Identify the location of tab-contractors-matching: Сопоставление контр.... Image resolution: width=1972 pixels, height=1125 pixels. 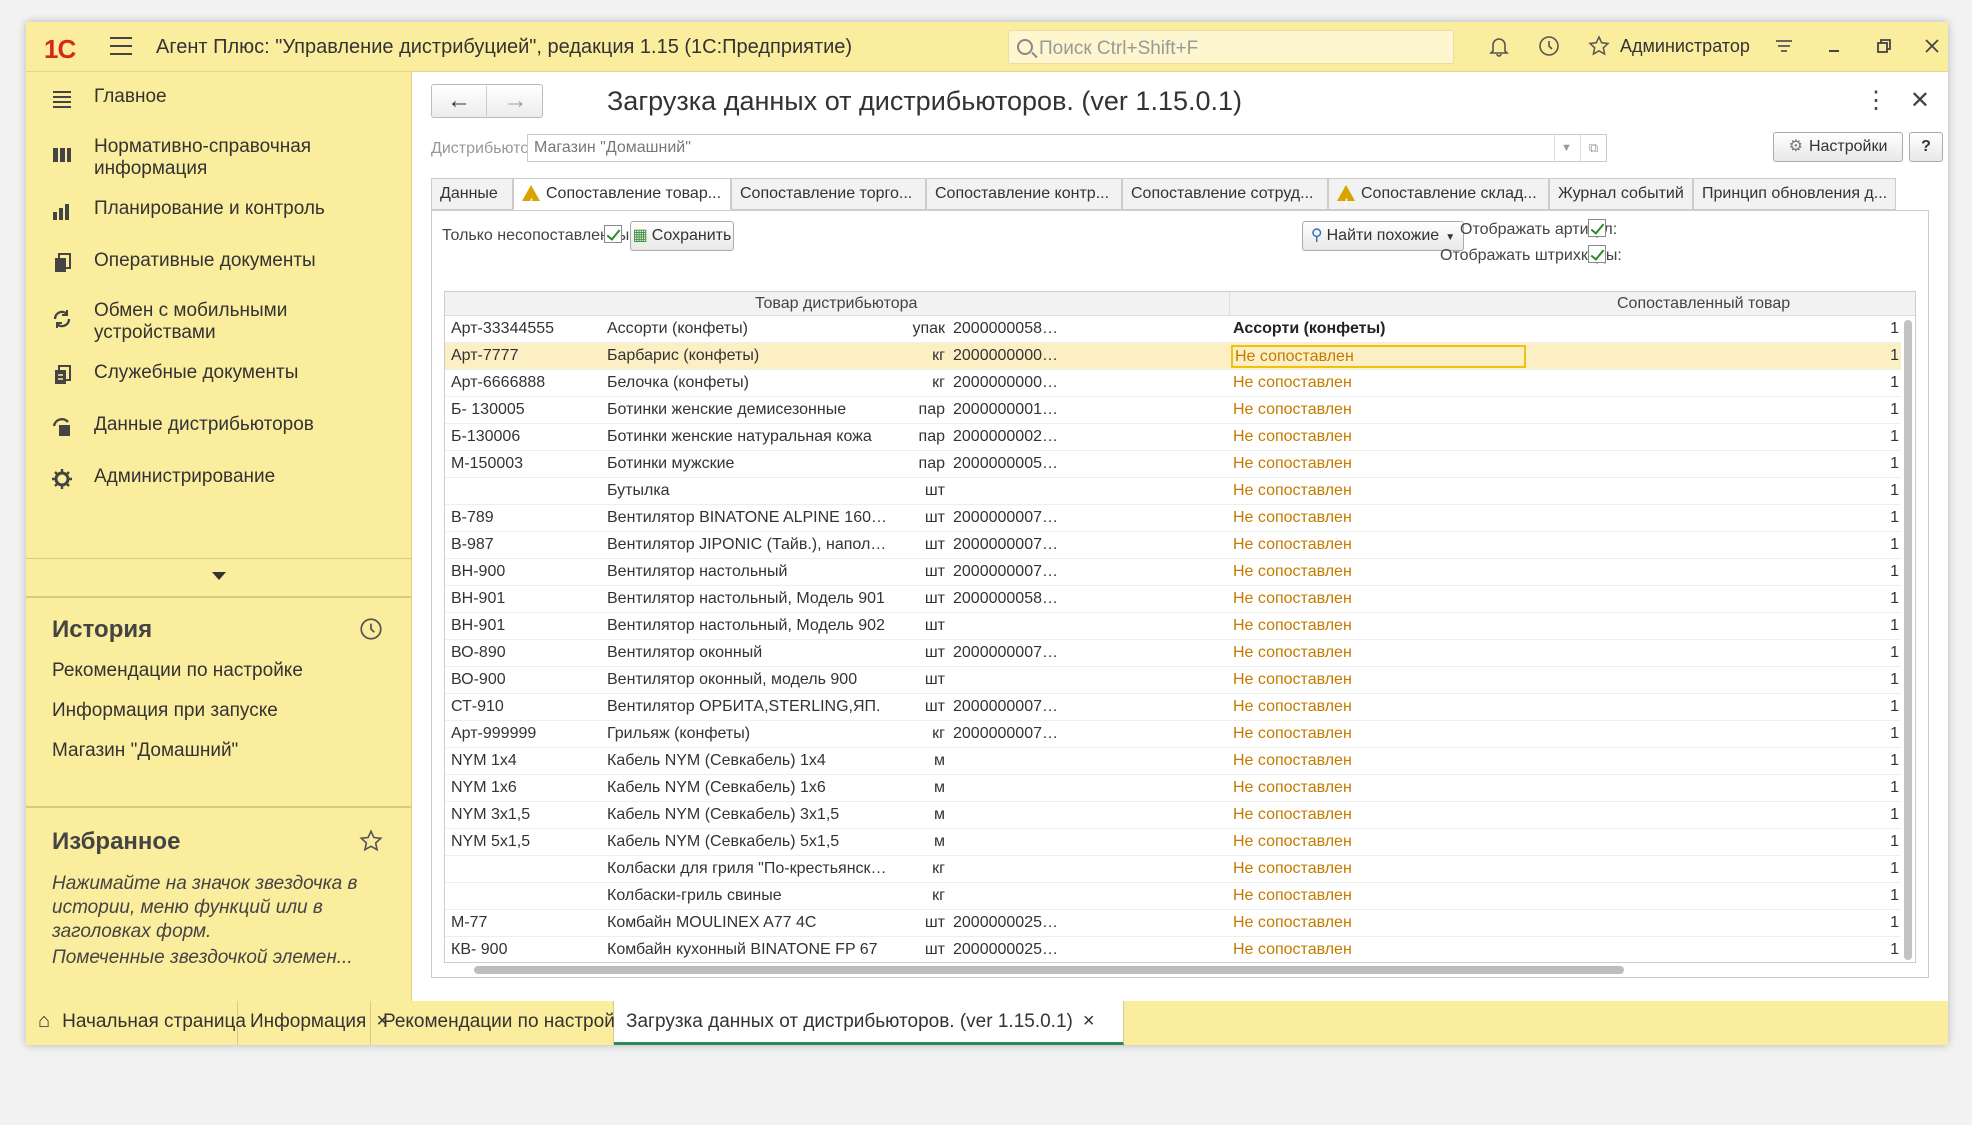
(1024, 194).